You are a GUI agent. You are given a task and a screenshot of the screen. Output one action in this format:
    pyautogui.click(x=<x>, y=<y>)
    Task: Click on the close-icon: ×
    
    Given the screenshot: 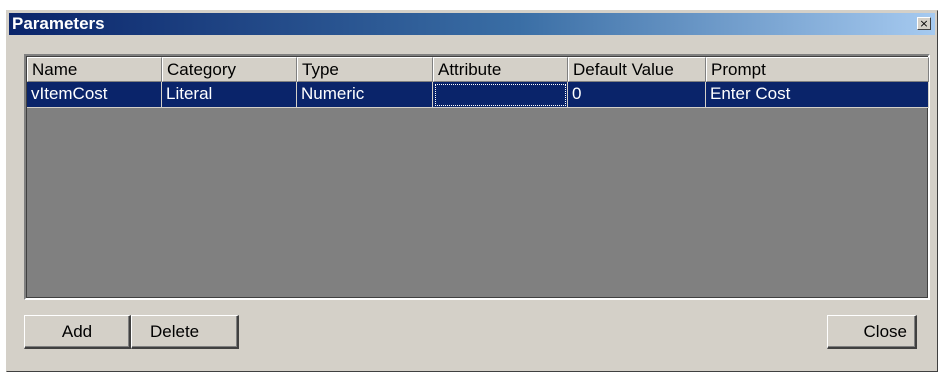 What is the action you would take?
    pyautogui.click(x=924, y=23)
    